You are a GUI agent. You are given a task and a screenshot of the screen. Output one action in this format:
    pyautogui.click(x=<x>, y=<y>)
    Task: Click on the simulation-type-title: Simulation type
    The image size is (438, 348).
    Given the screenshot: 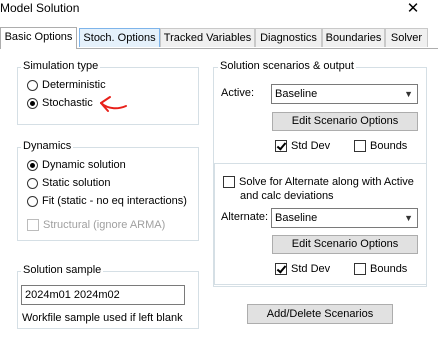 What is the action you would take?
    pyautogui.click(x=61, y=66)
    